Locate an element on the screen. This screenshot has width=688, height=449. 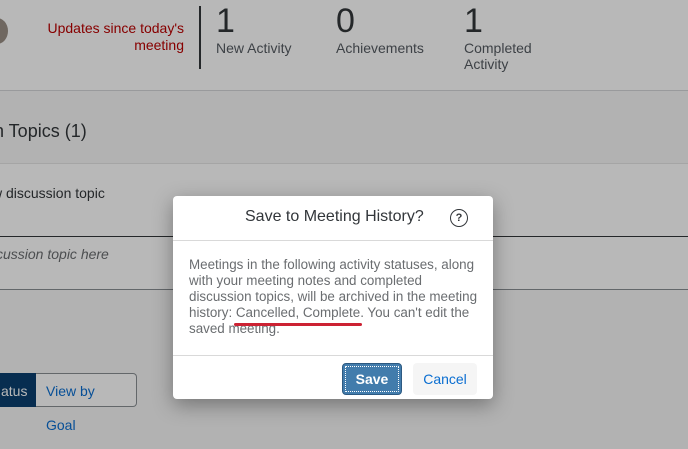
dialog-title: Save to Meeting History? is located at coordinates (334, 216).